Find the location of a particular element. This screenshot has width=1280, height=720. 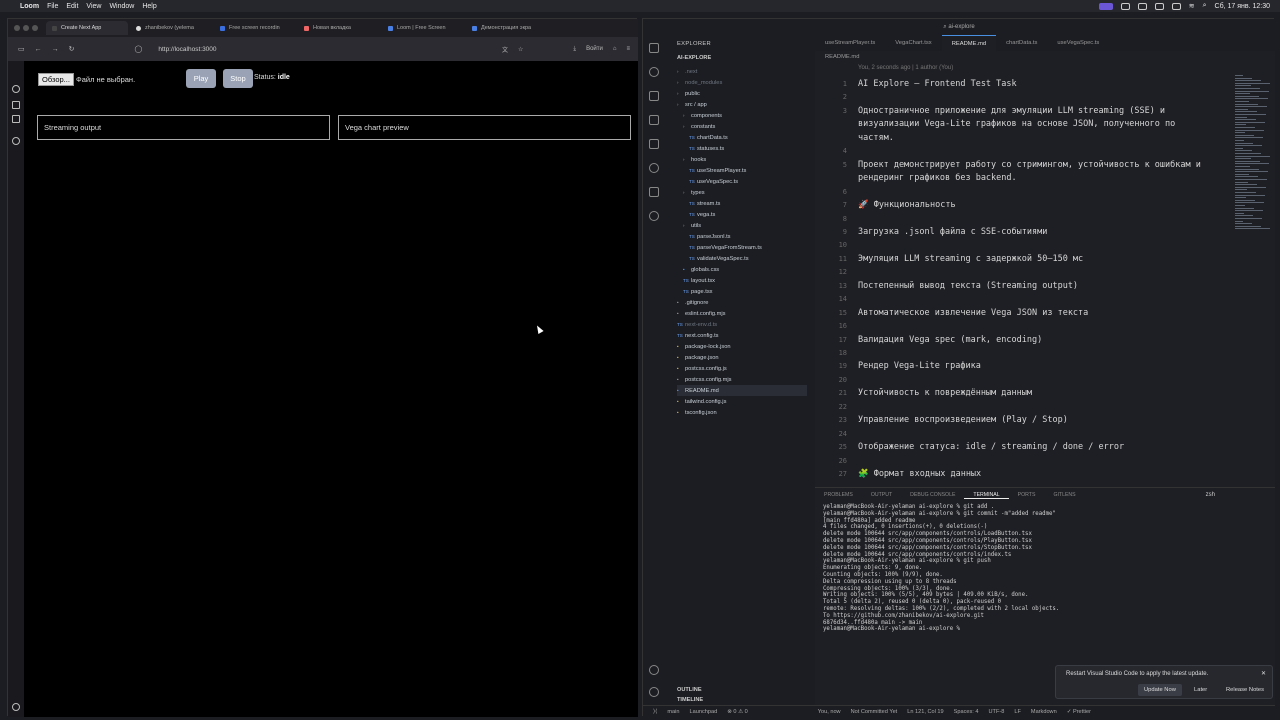

reload-icon: ↻ is located at coordinates (72, 49).